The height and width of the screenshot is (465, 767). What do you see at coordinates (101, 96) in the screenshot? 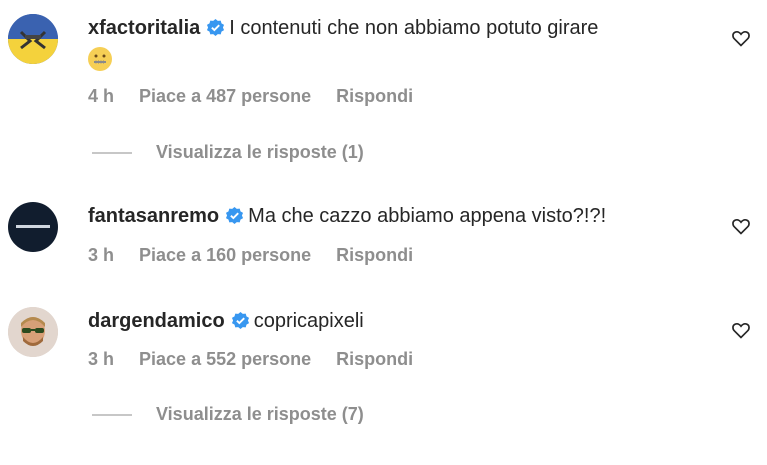
I see `timestamp: 4 h` at bounding box center [101, 96].